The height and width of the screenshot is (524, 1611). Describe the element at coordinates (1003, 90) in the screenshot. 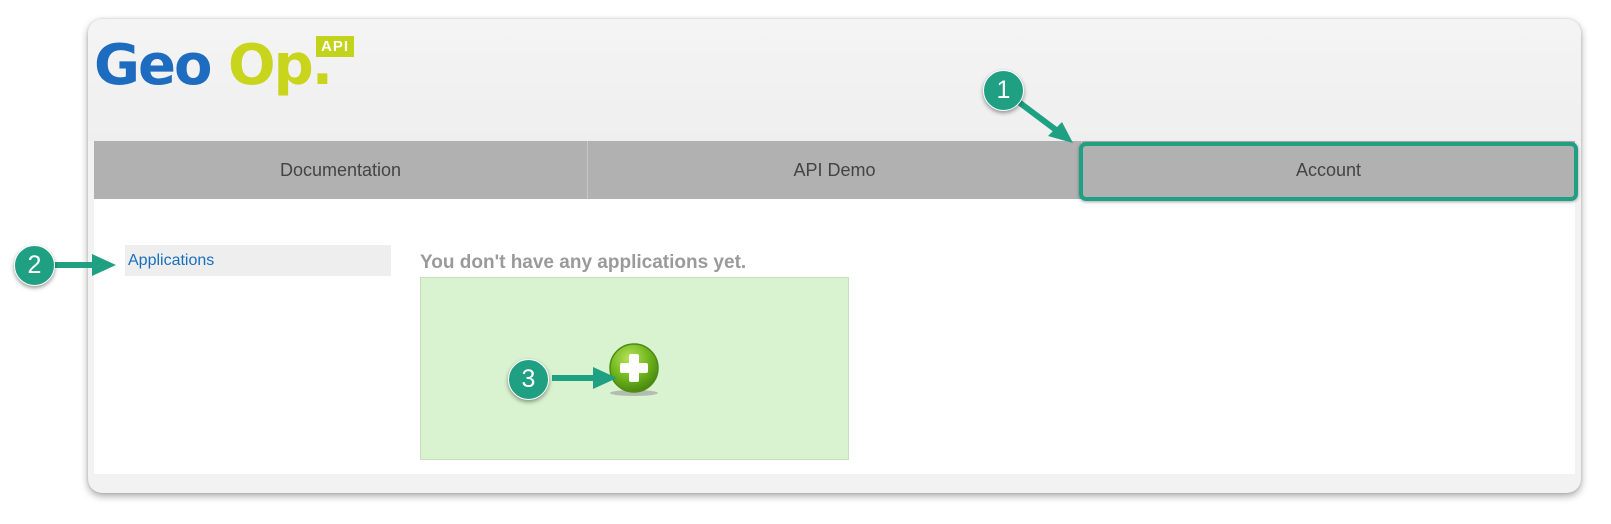

I see `callout-1: 1` at that location.